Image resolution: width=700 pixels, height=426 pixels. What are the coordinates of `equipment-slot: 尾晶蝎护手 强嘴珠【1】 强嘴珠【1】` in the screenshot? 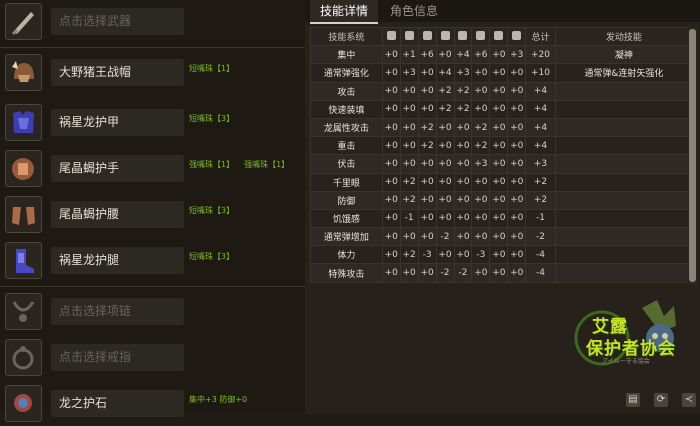 It's located at (152, 169).